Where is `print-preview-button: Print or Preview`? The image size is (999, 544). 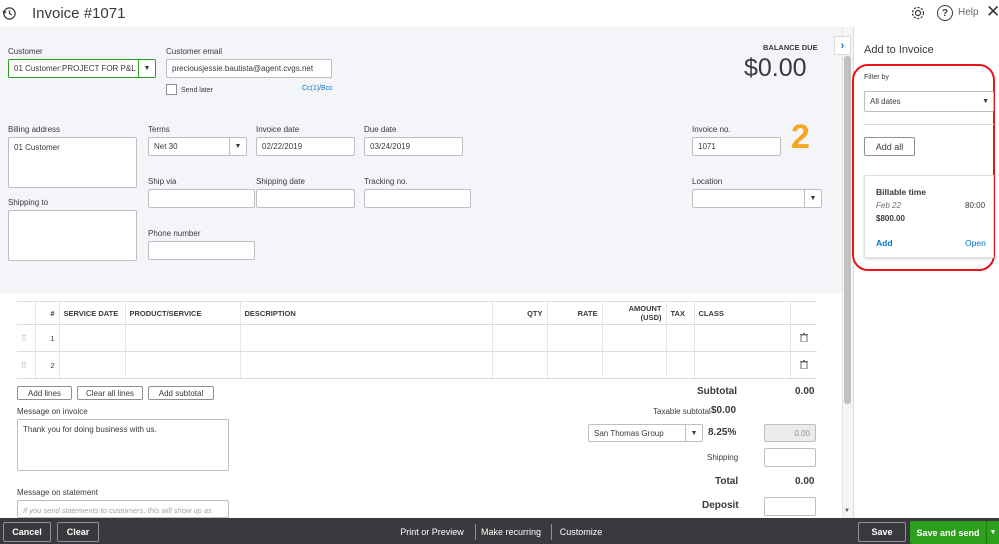 print-preview-button: Print or Preview is located at coordinates (432, 532).